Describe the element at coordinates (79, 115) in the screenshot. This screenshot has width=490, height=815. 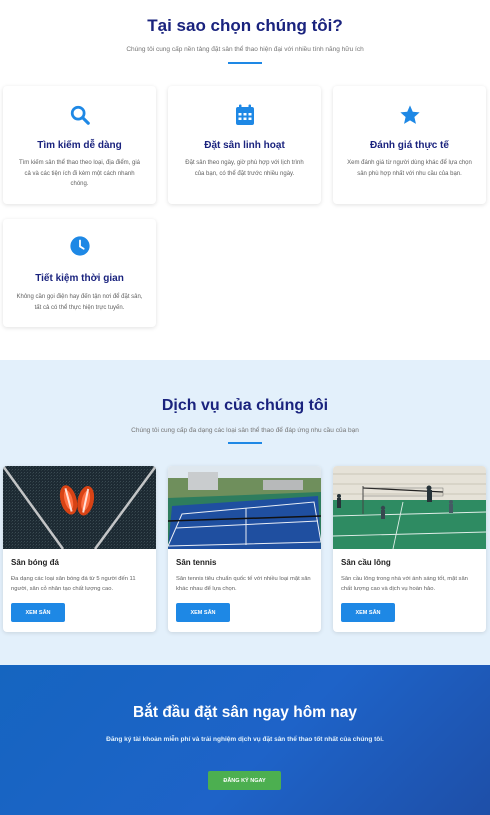
I see `search-icon` at that location.